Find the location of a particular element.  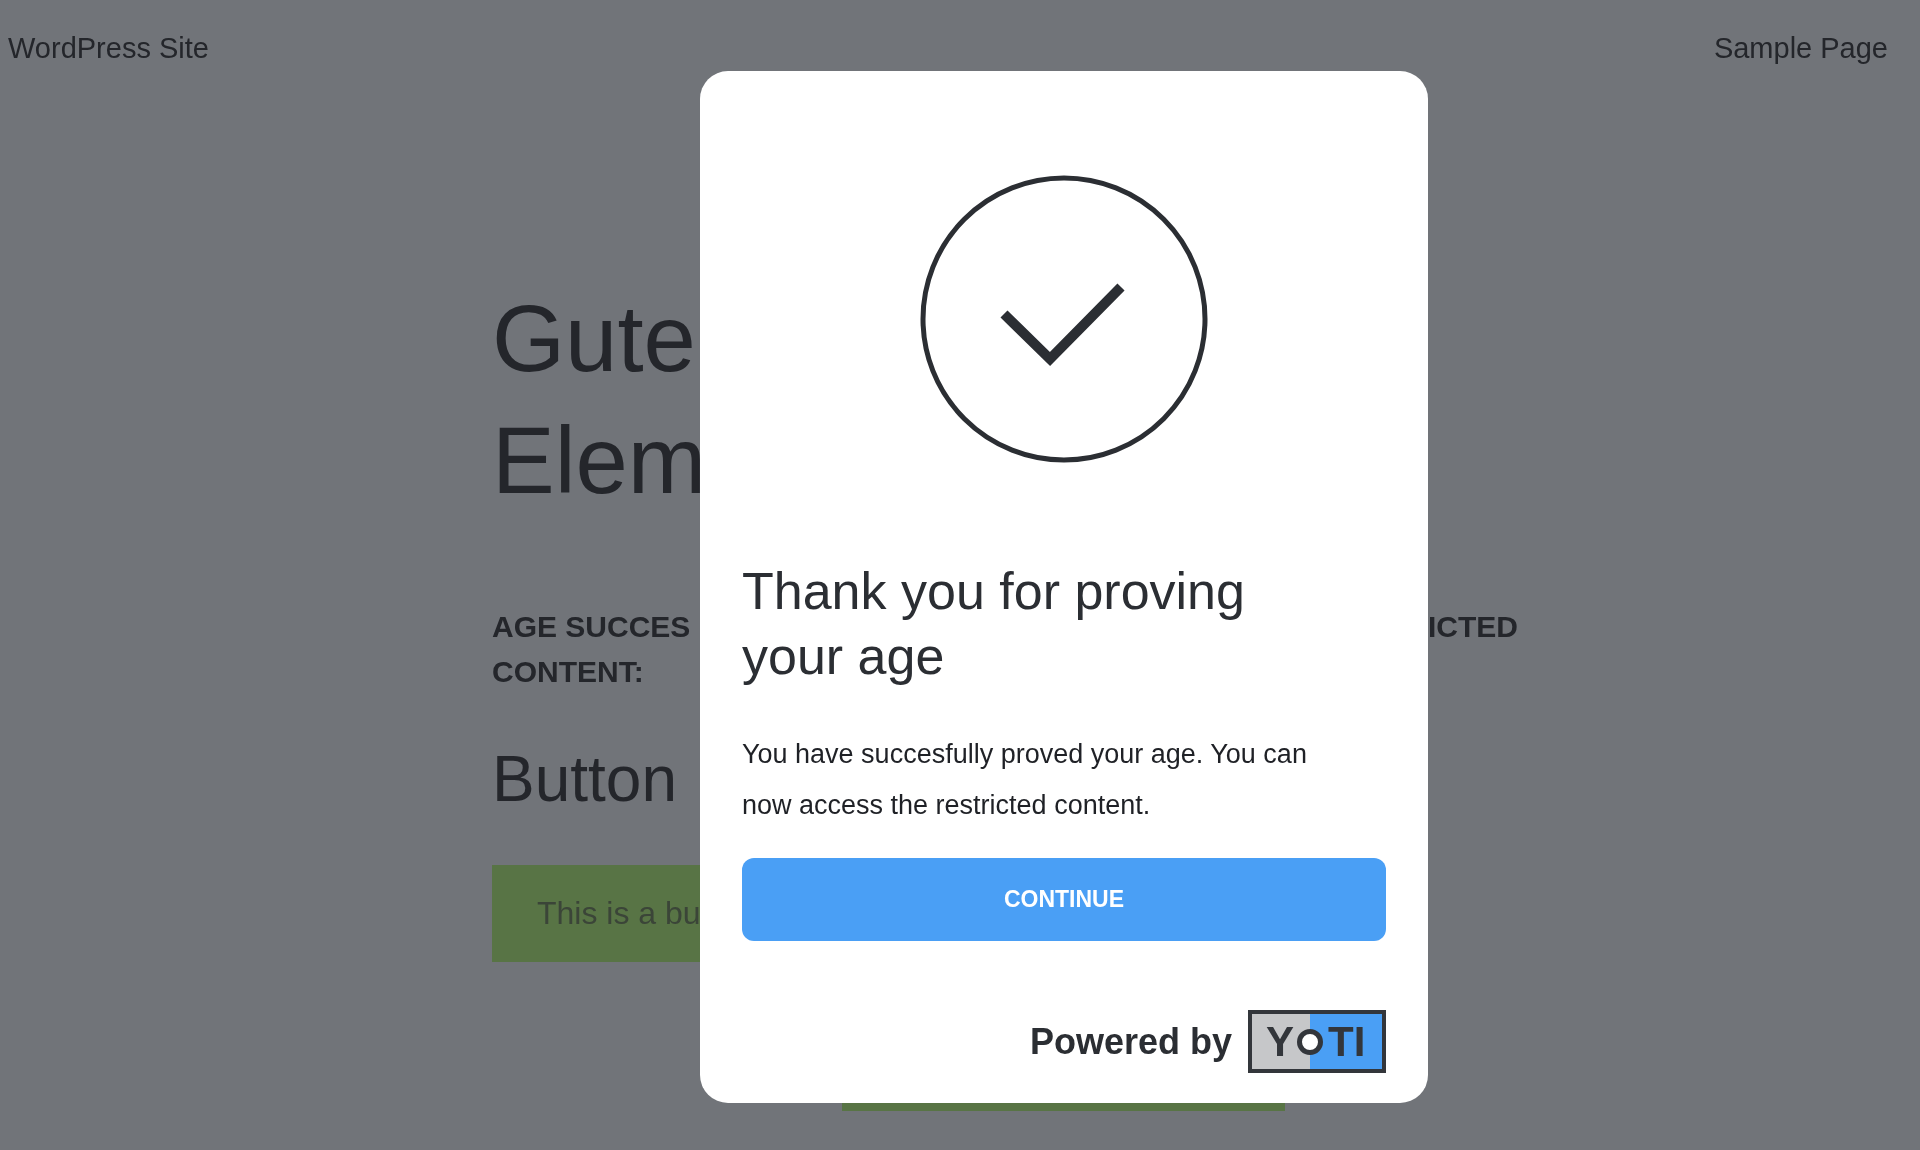

continue-button: CONTINUE is located at coordinates (1064, 899).